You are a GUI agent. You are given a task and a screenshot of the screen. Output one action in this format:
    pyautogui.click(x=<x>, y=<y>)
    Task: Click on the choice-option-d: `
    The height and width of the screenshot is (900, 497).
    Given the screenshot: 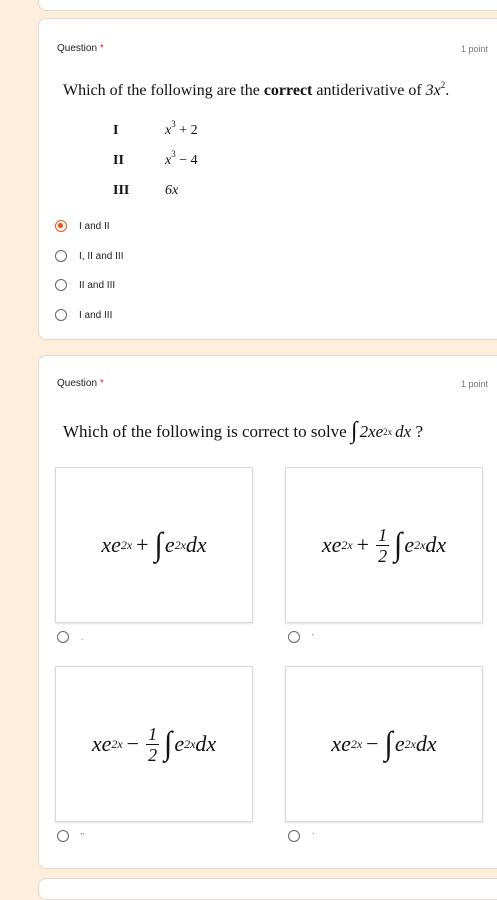 What is the action you would take?
    pyautogui.click(x=301, y=836)
    